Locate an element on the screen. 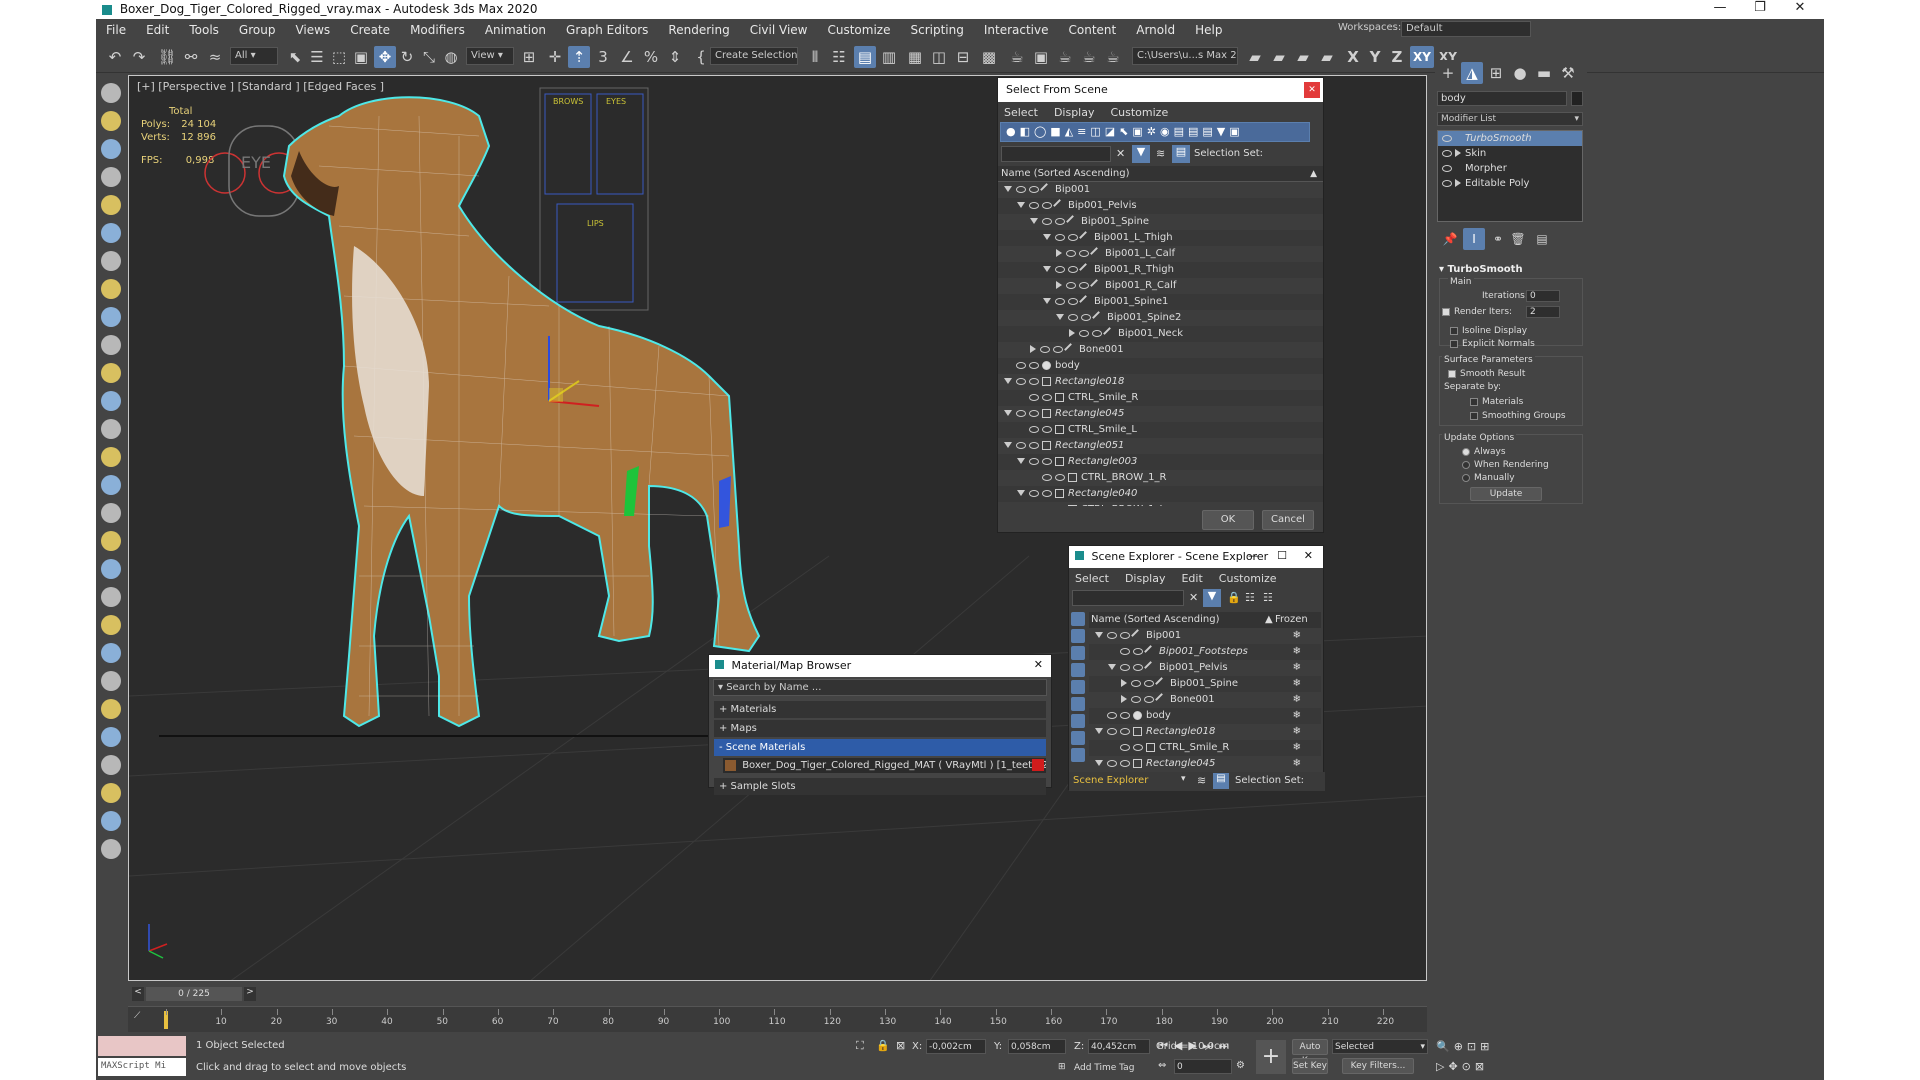  leg-bone-blue is located at coordinates (725, 502).